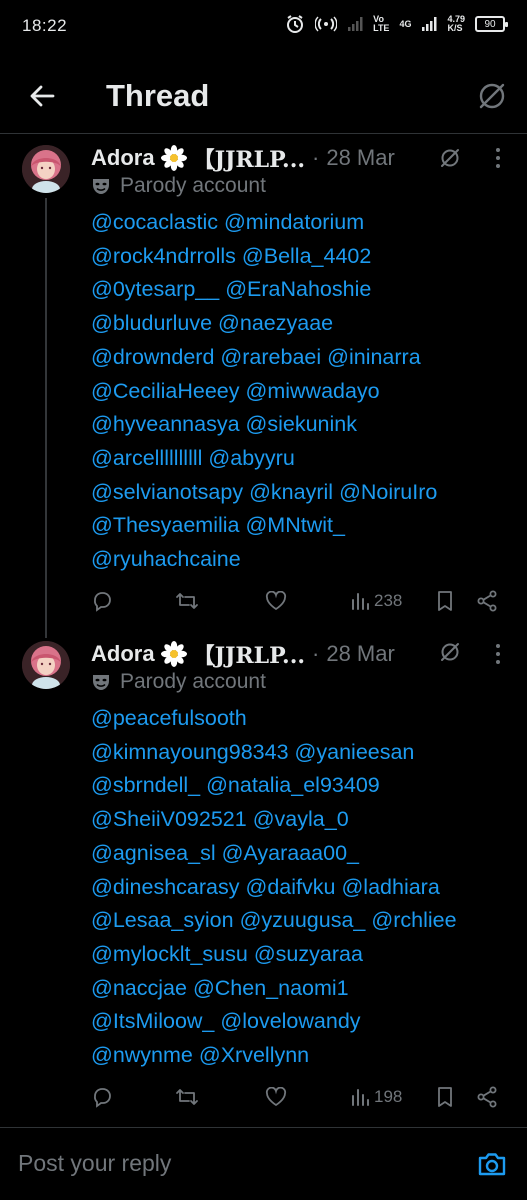 The image size is (527, 1200). I want to click on mention-link: @naccjae, so click(139, 988).